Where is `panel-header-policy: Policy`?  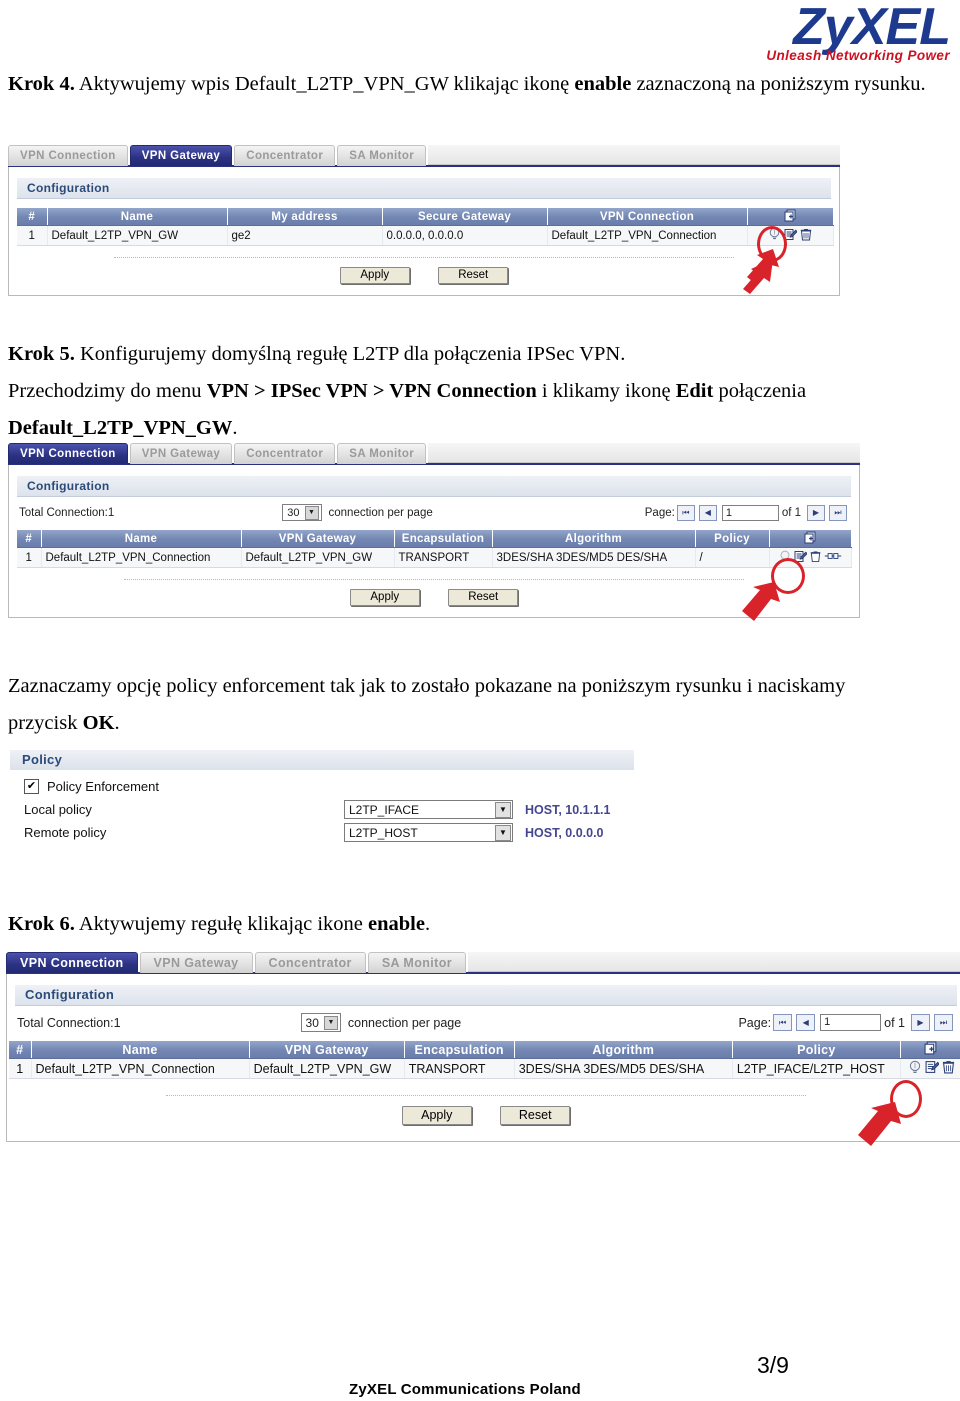
panel-header-policy: Policy is located at coordinates (322, 760).